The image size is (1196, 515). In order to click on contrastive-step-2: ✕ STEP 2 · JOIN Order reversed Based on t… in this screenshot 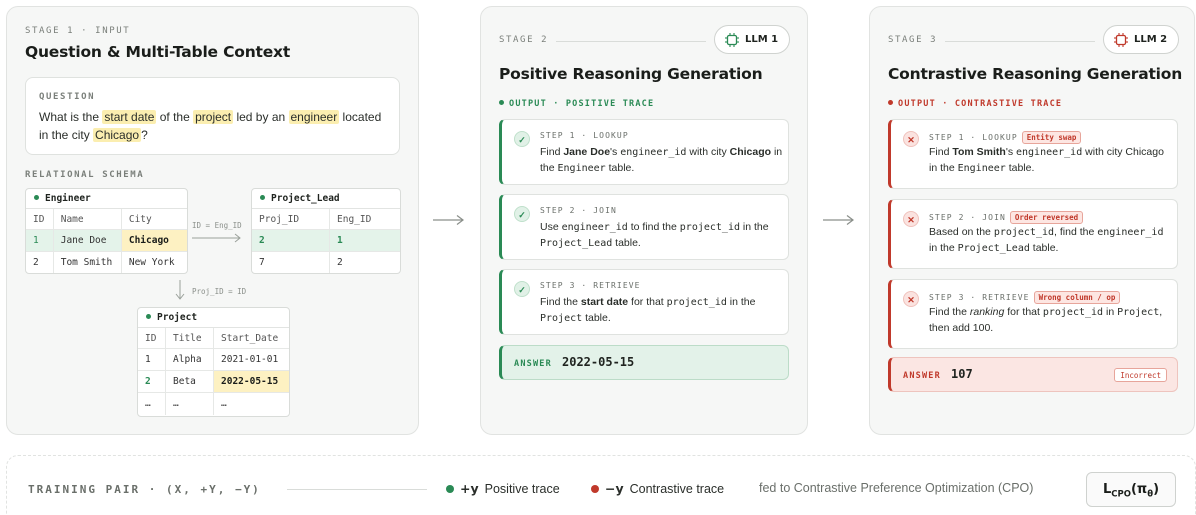, I will do `click(1033, 234)`.